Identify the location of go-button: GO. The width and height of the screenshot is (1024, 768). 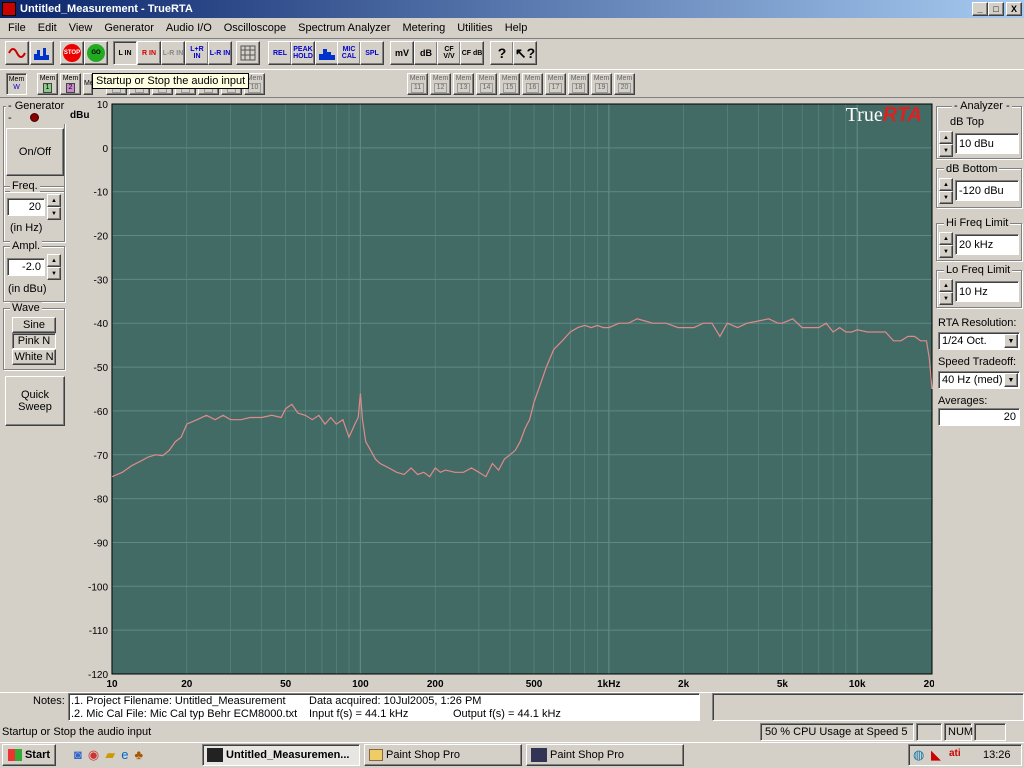
(96, 53).